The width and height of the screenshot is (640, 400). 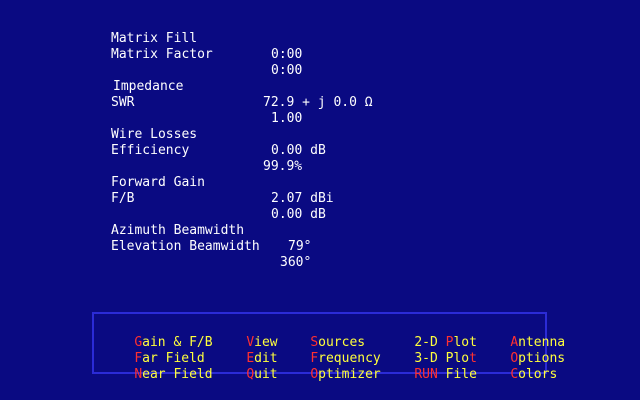 I want to click on menu-far-field: Far Field, so click(x=153, y=350).